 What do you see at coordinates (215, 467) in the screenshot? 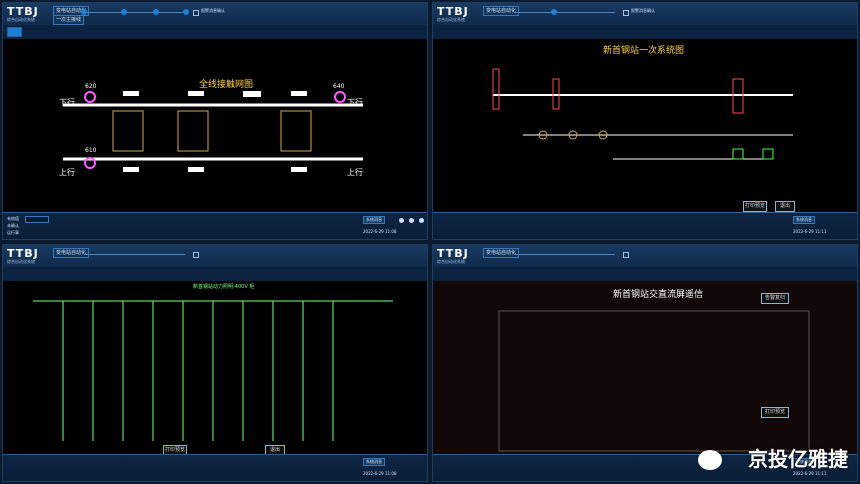
I see `status-footer: 系统消息 2022-6-29 11:08` at bounding box center [215, 467].